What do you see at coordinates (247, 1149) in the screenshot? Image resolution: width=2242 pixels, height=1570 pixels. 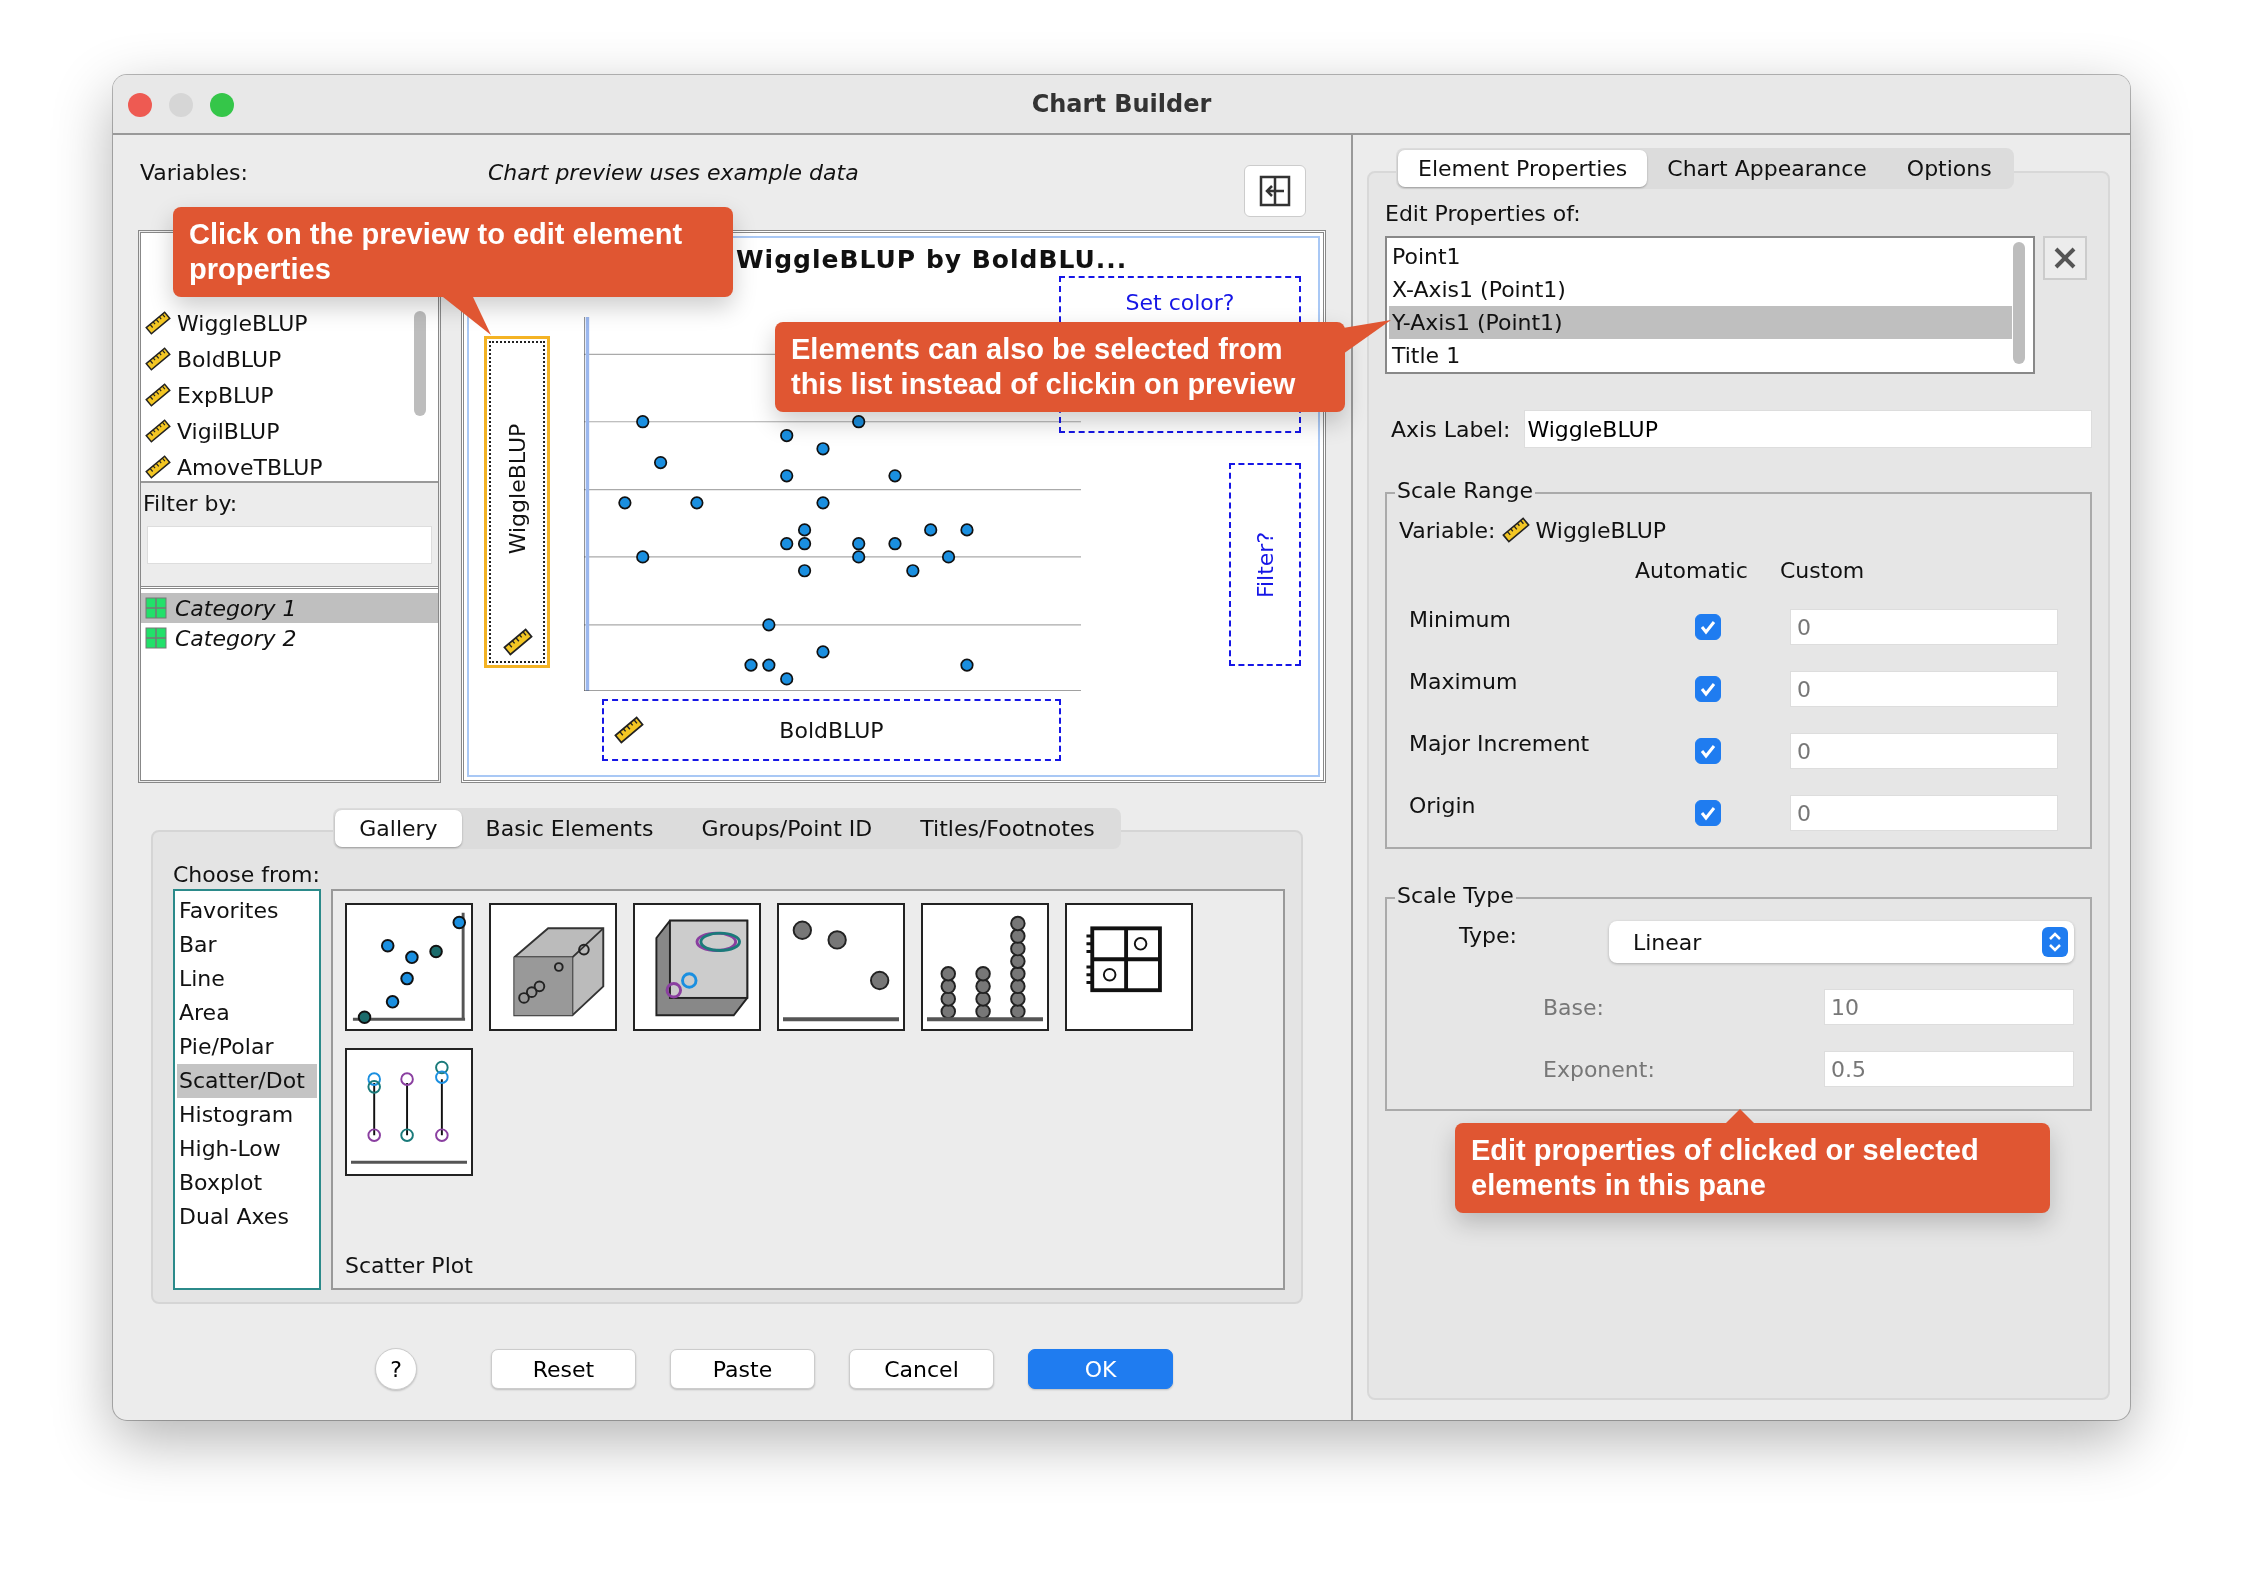 I see `chart-type-item: High-Low` at bounding box center [247, 1149].